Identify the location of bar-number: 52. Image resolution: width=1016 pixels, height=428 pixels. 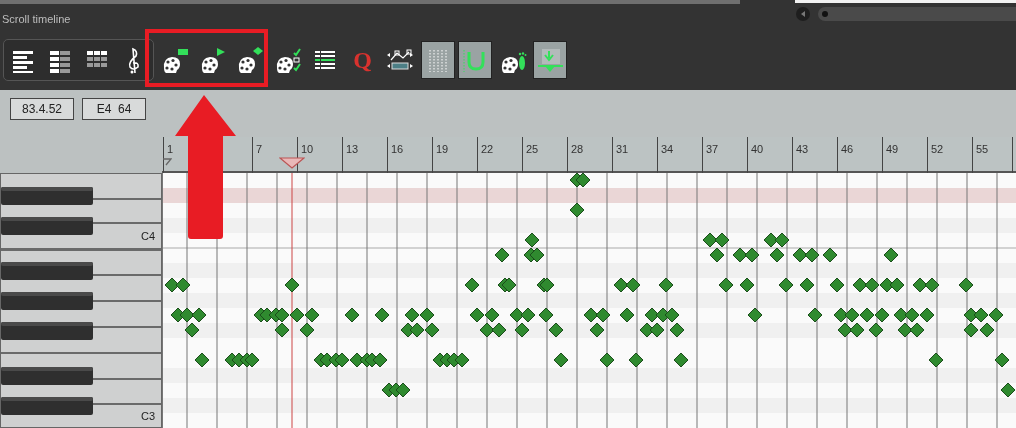
(937, 149).